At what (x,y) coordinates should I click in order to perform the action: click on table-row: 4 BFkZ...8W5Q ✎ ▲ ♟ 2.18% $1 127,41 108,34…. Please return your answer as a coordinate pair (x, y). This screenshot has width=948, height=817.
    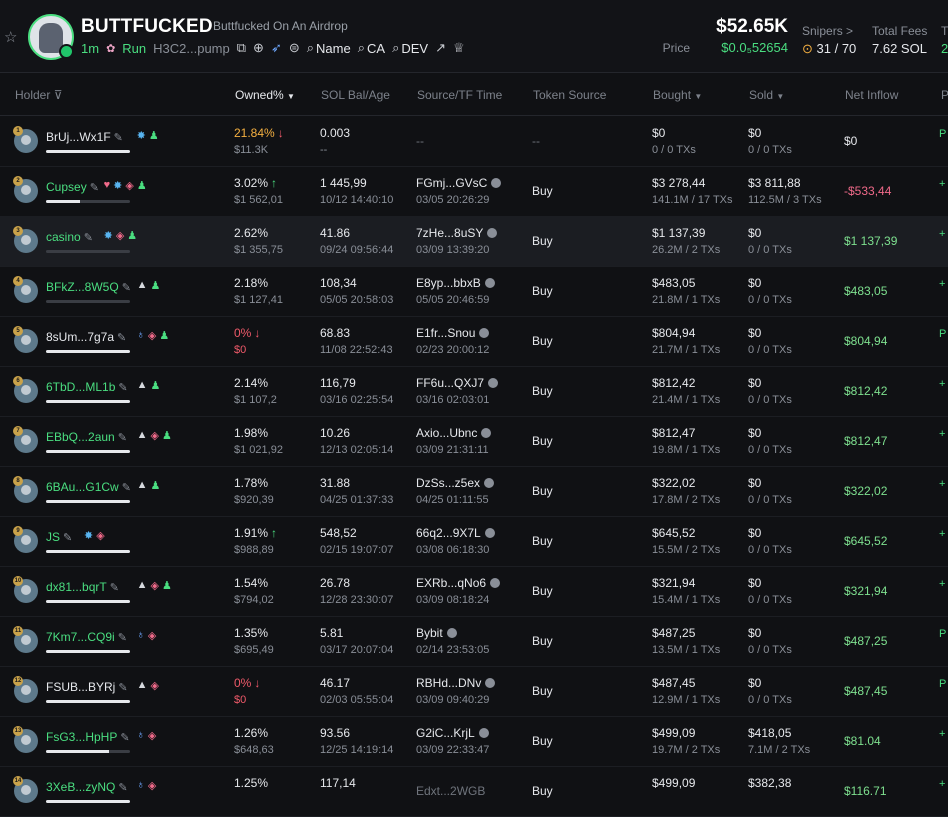
    Looking at the image, I should click on (474, 291).